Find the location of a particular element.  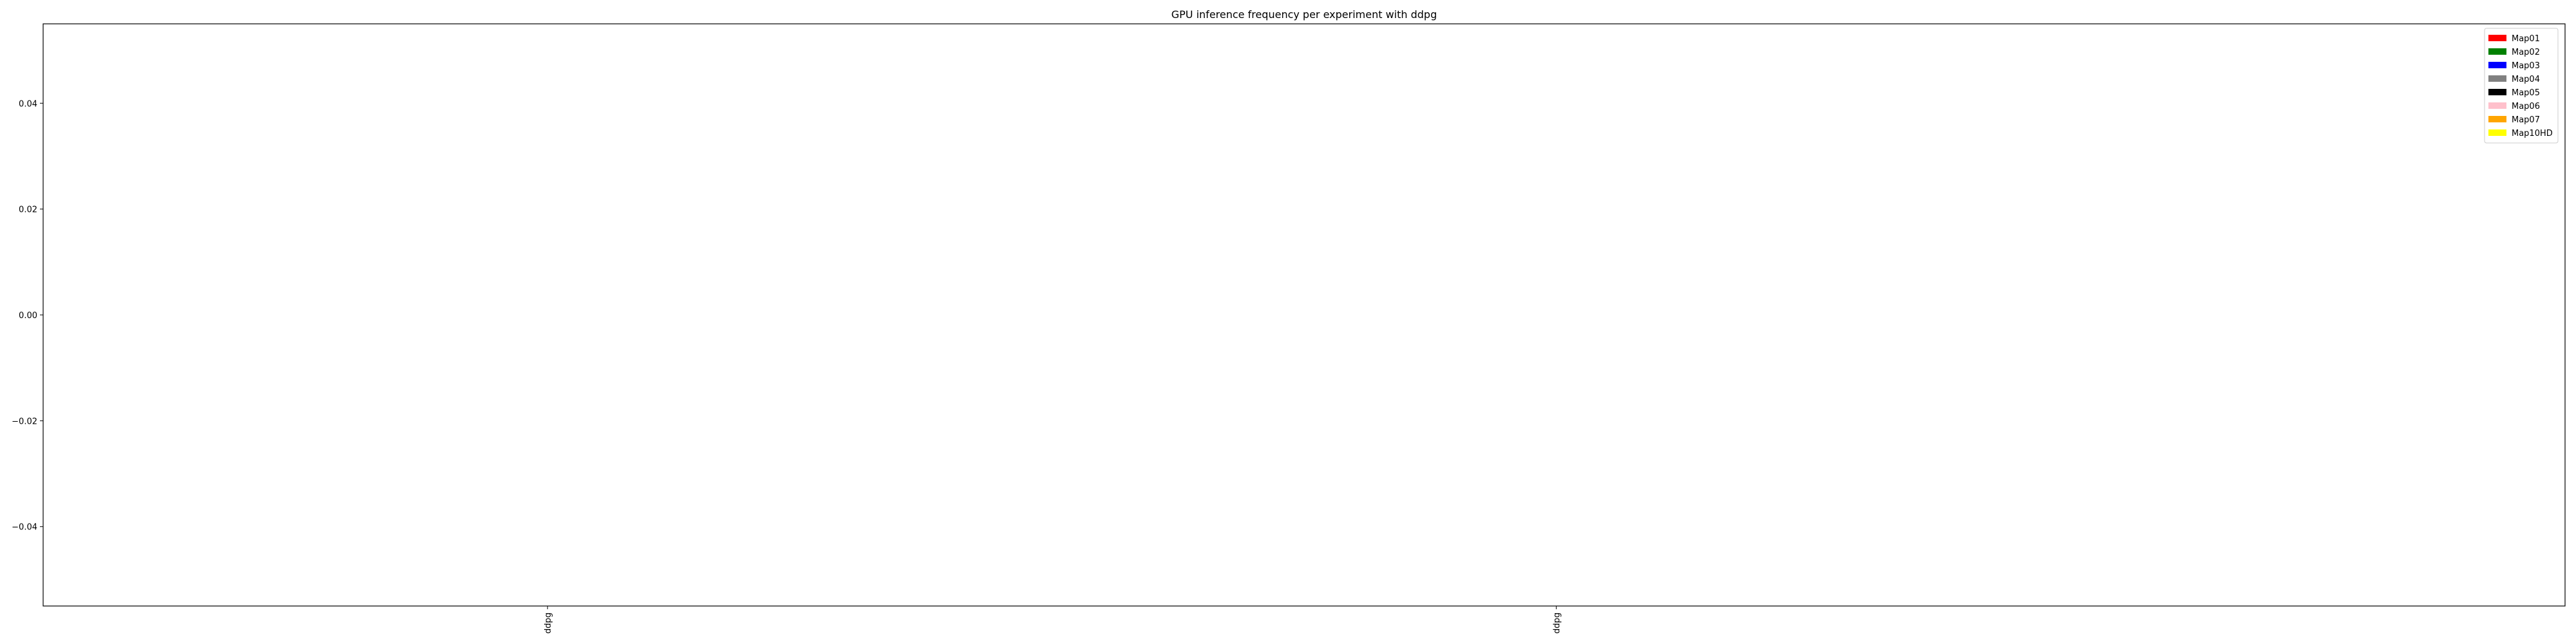

x-axis: ddpg ddpg is located at coordinates (1053, 620).